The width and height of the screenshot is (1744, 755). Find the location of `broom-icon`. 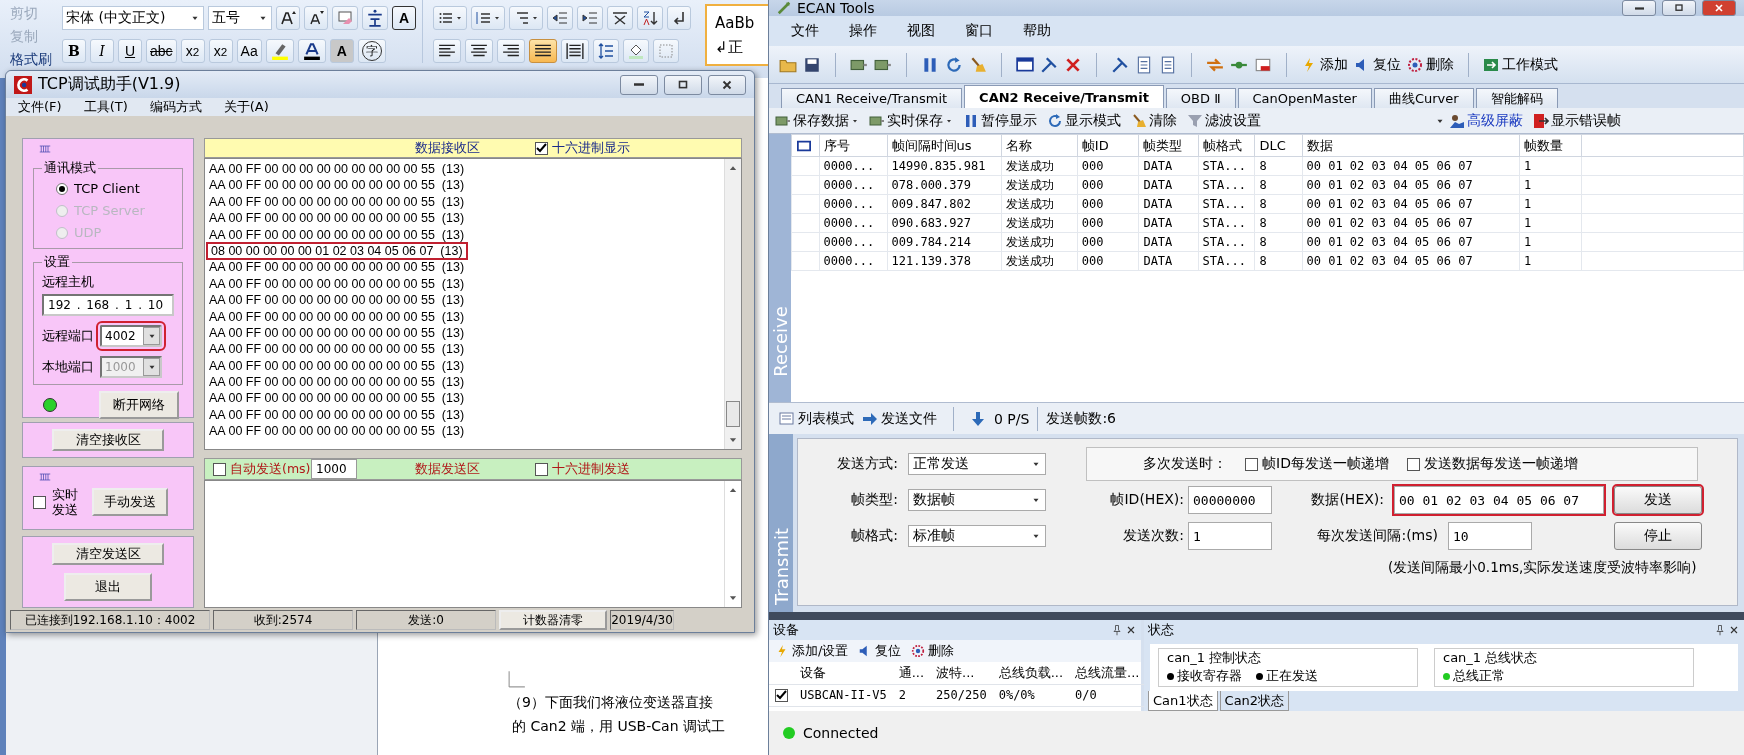

broom-icon is located at coordinates (978, 64).